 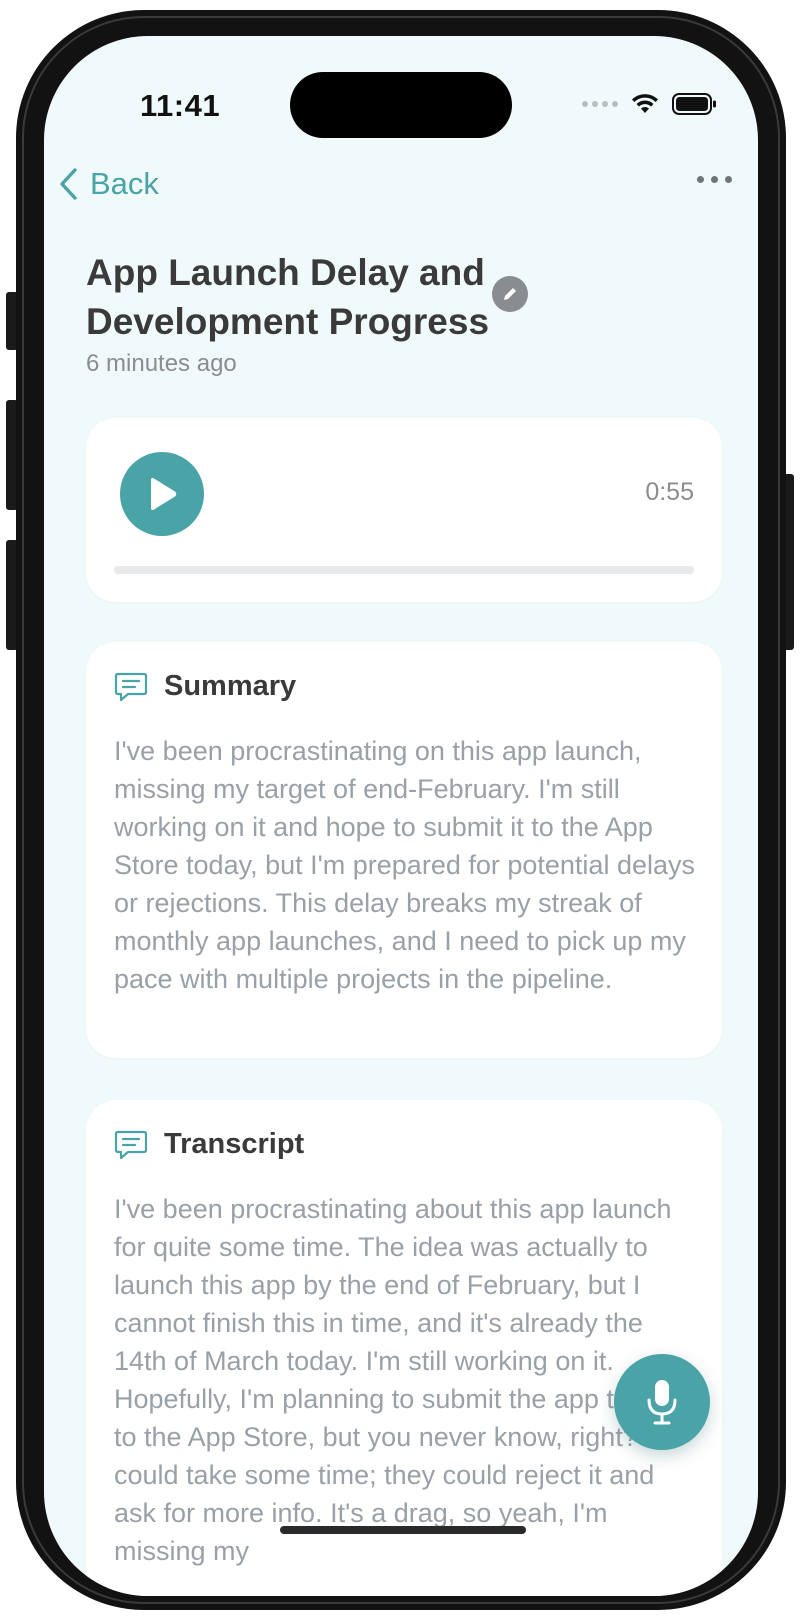 What do you see at coordinates (669, 492) in the screenshot?
I see `audio-duration: 0:55` at bounding box center [669, 492].